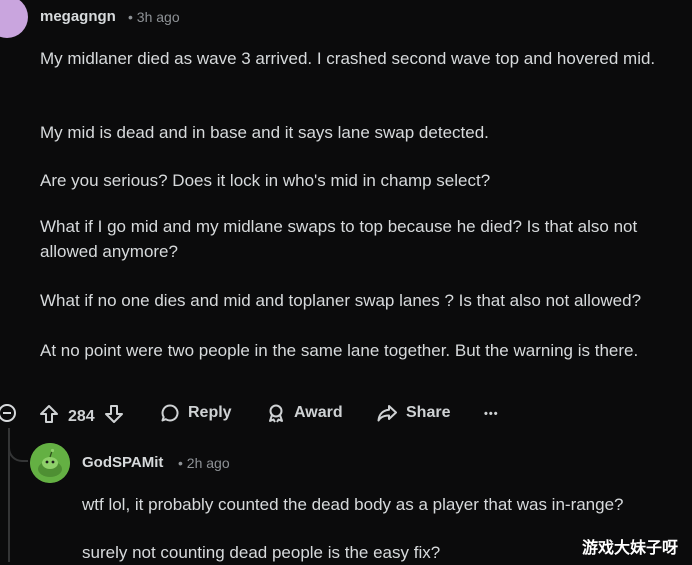 This screenshot has height=565, width=692. I want to click on speech-bubble-icon, so click(170, 413).